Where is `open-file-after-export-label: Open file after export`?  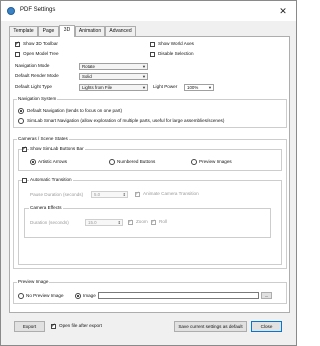 open-file-after-export-label: Open file after export is located at coordinates (80, 325).